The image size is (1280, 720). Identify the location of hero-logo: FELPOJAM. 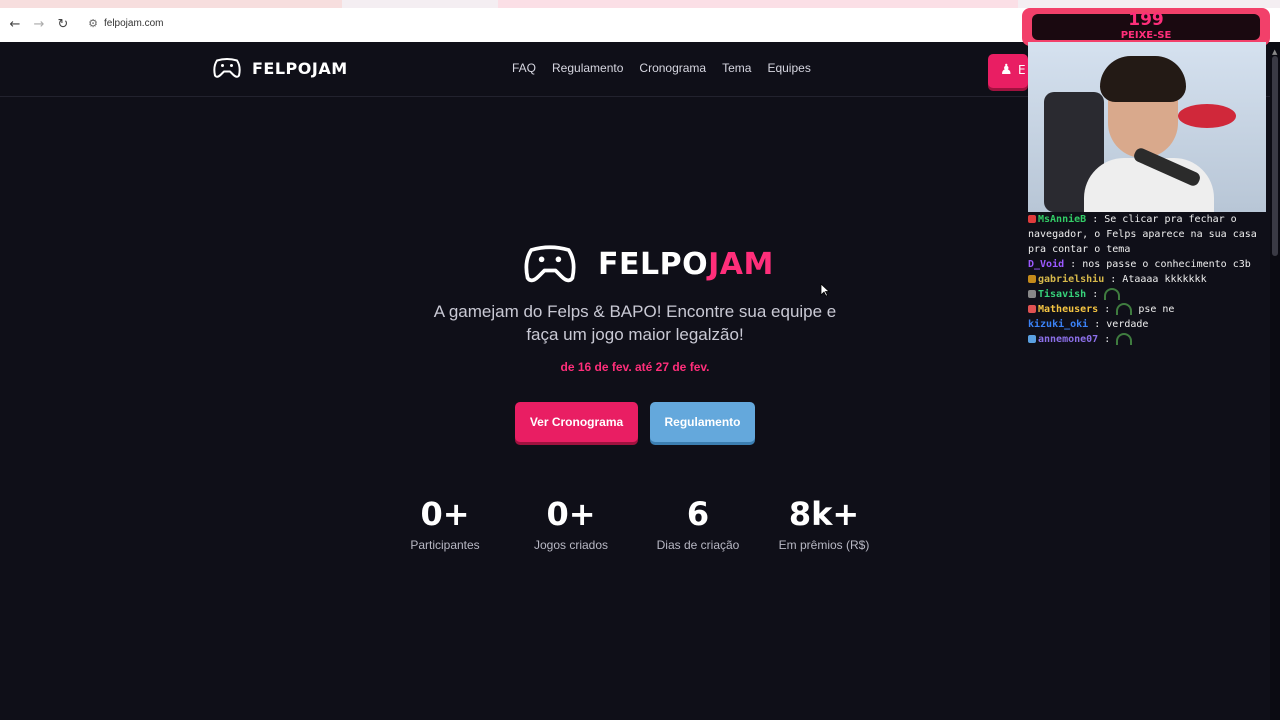
(648, 264).